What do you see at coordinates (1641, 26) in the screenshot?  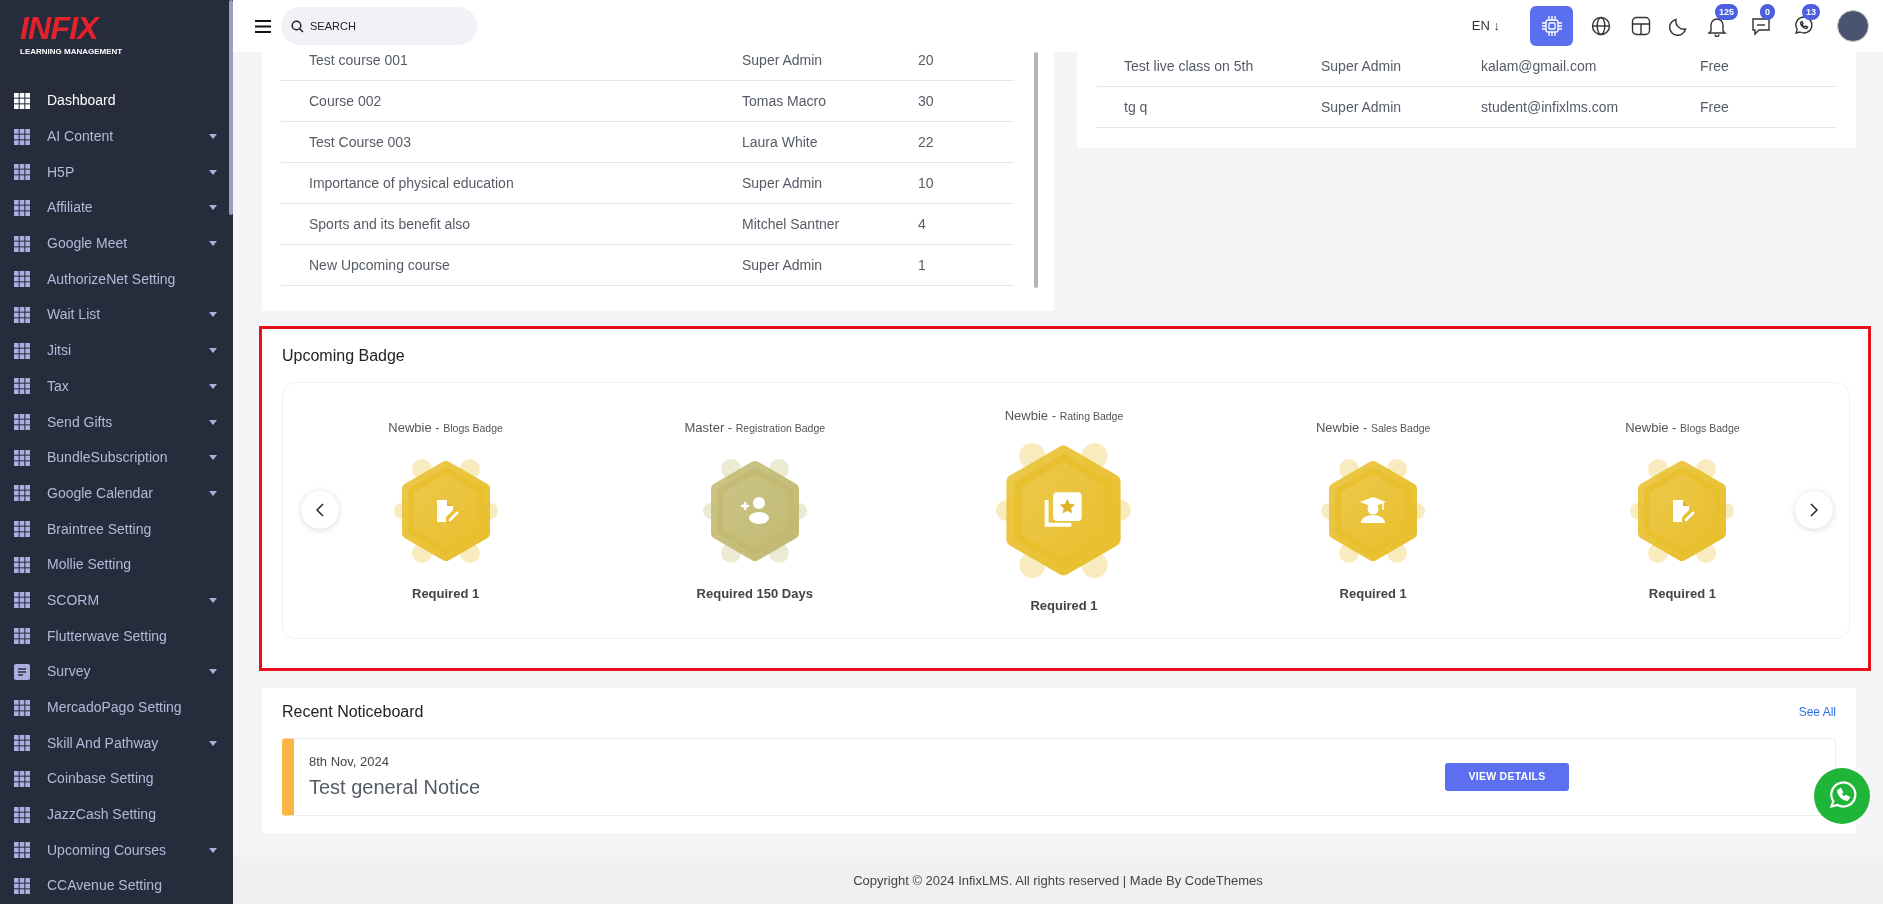 I see `layout-icon` at bounding box center [1641, 26].